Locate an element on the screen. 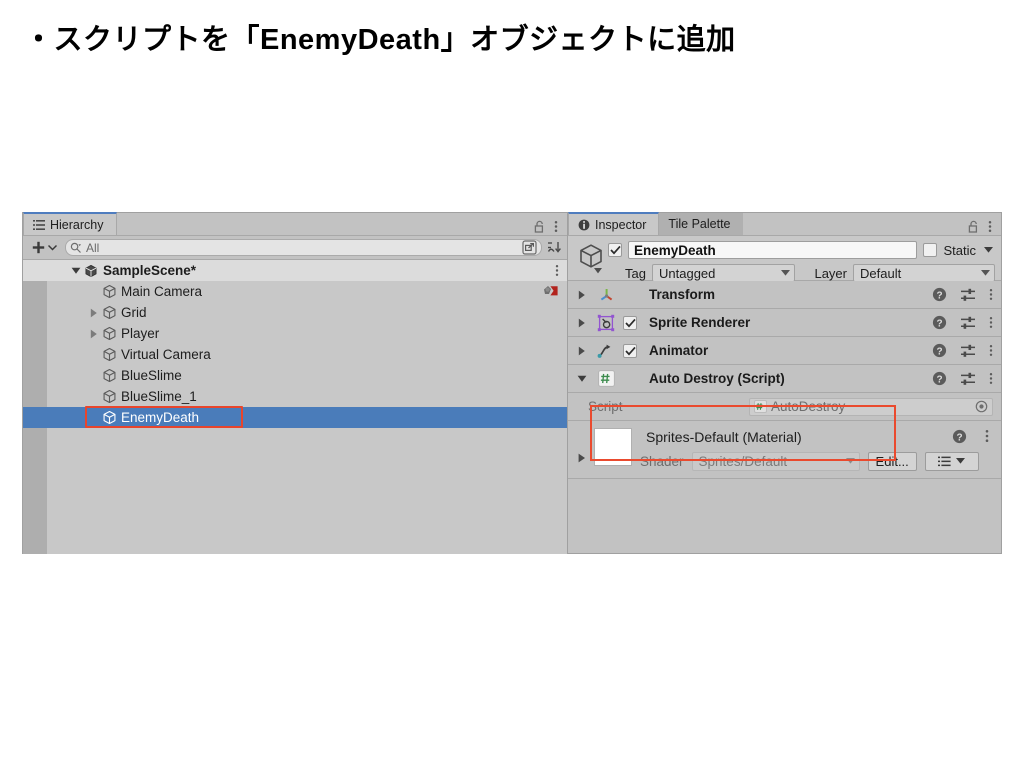 The height and width of the screenshot is (768, 1024). list-lines-icon is located at coordinates (944, 461).